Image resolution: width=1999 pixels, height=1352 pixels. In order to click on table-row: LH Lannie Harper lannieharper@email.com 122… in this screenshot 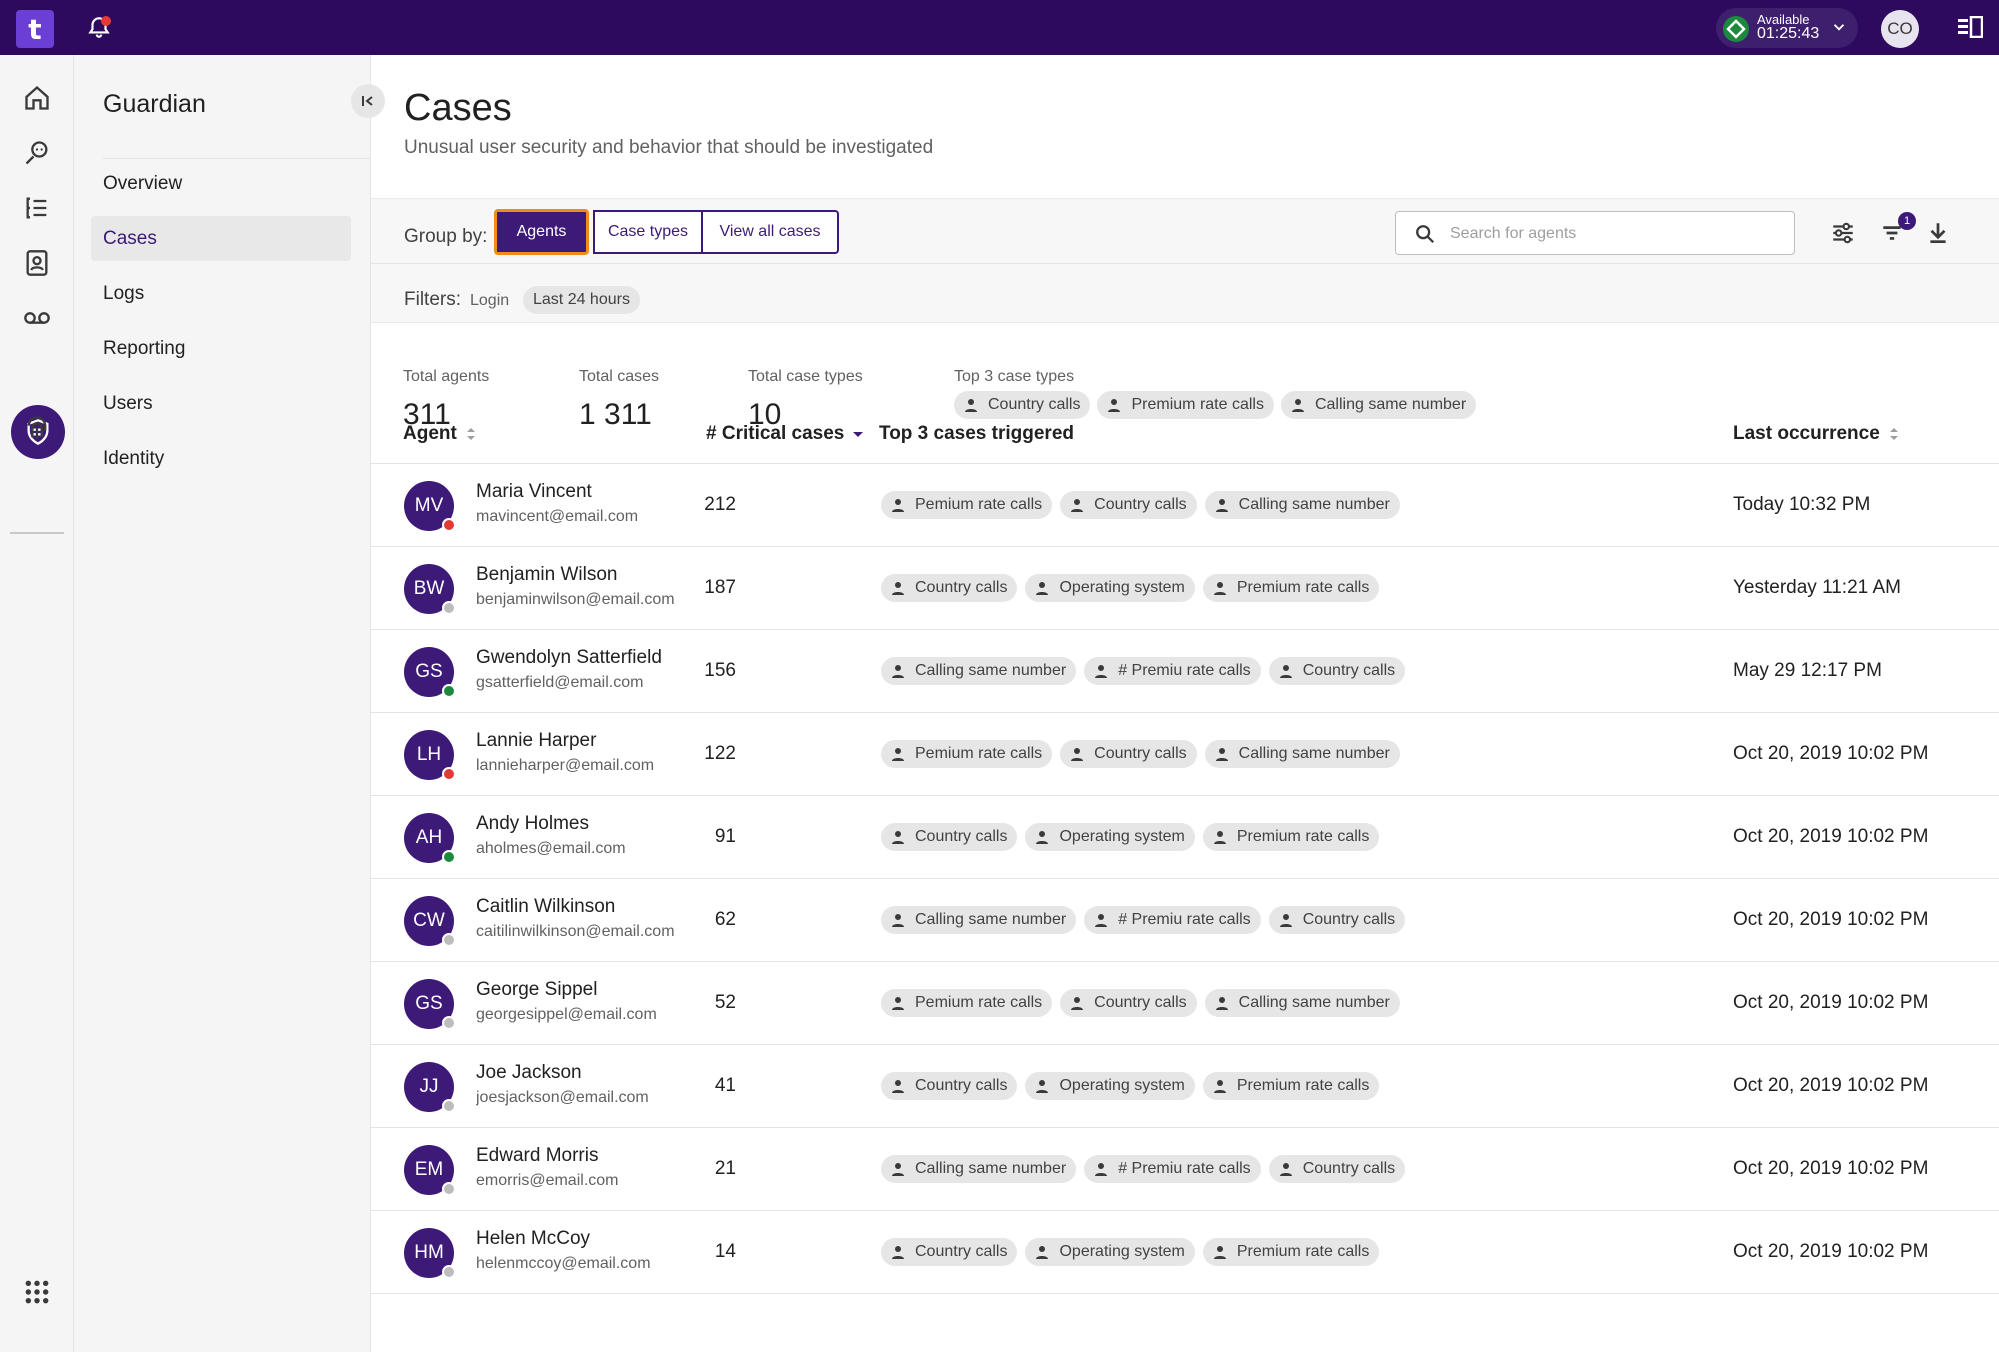, I will do `click(1185, 754)`.